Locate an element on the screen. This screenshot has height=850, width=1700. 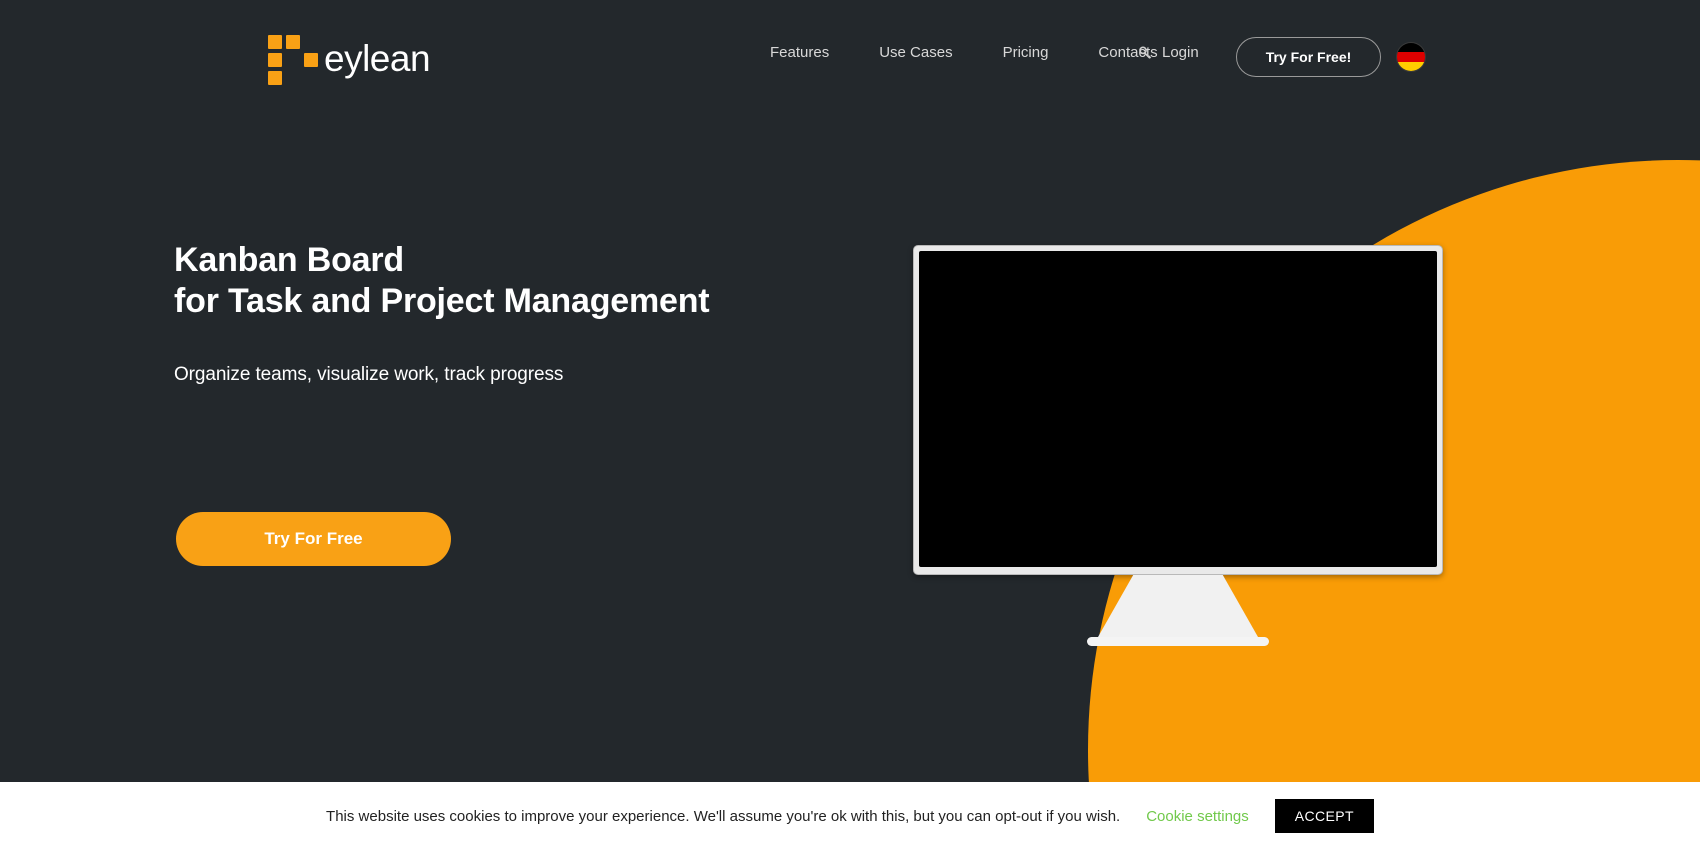
monitor-illustration is located at coordinates (1178, 445).